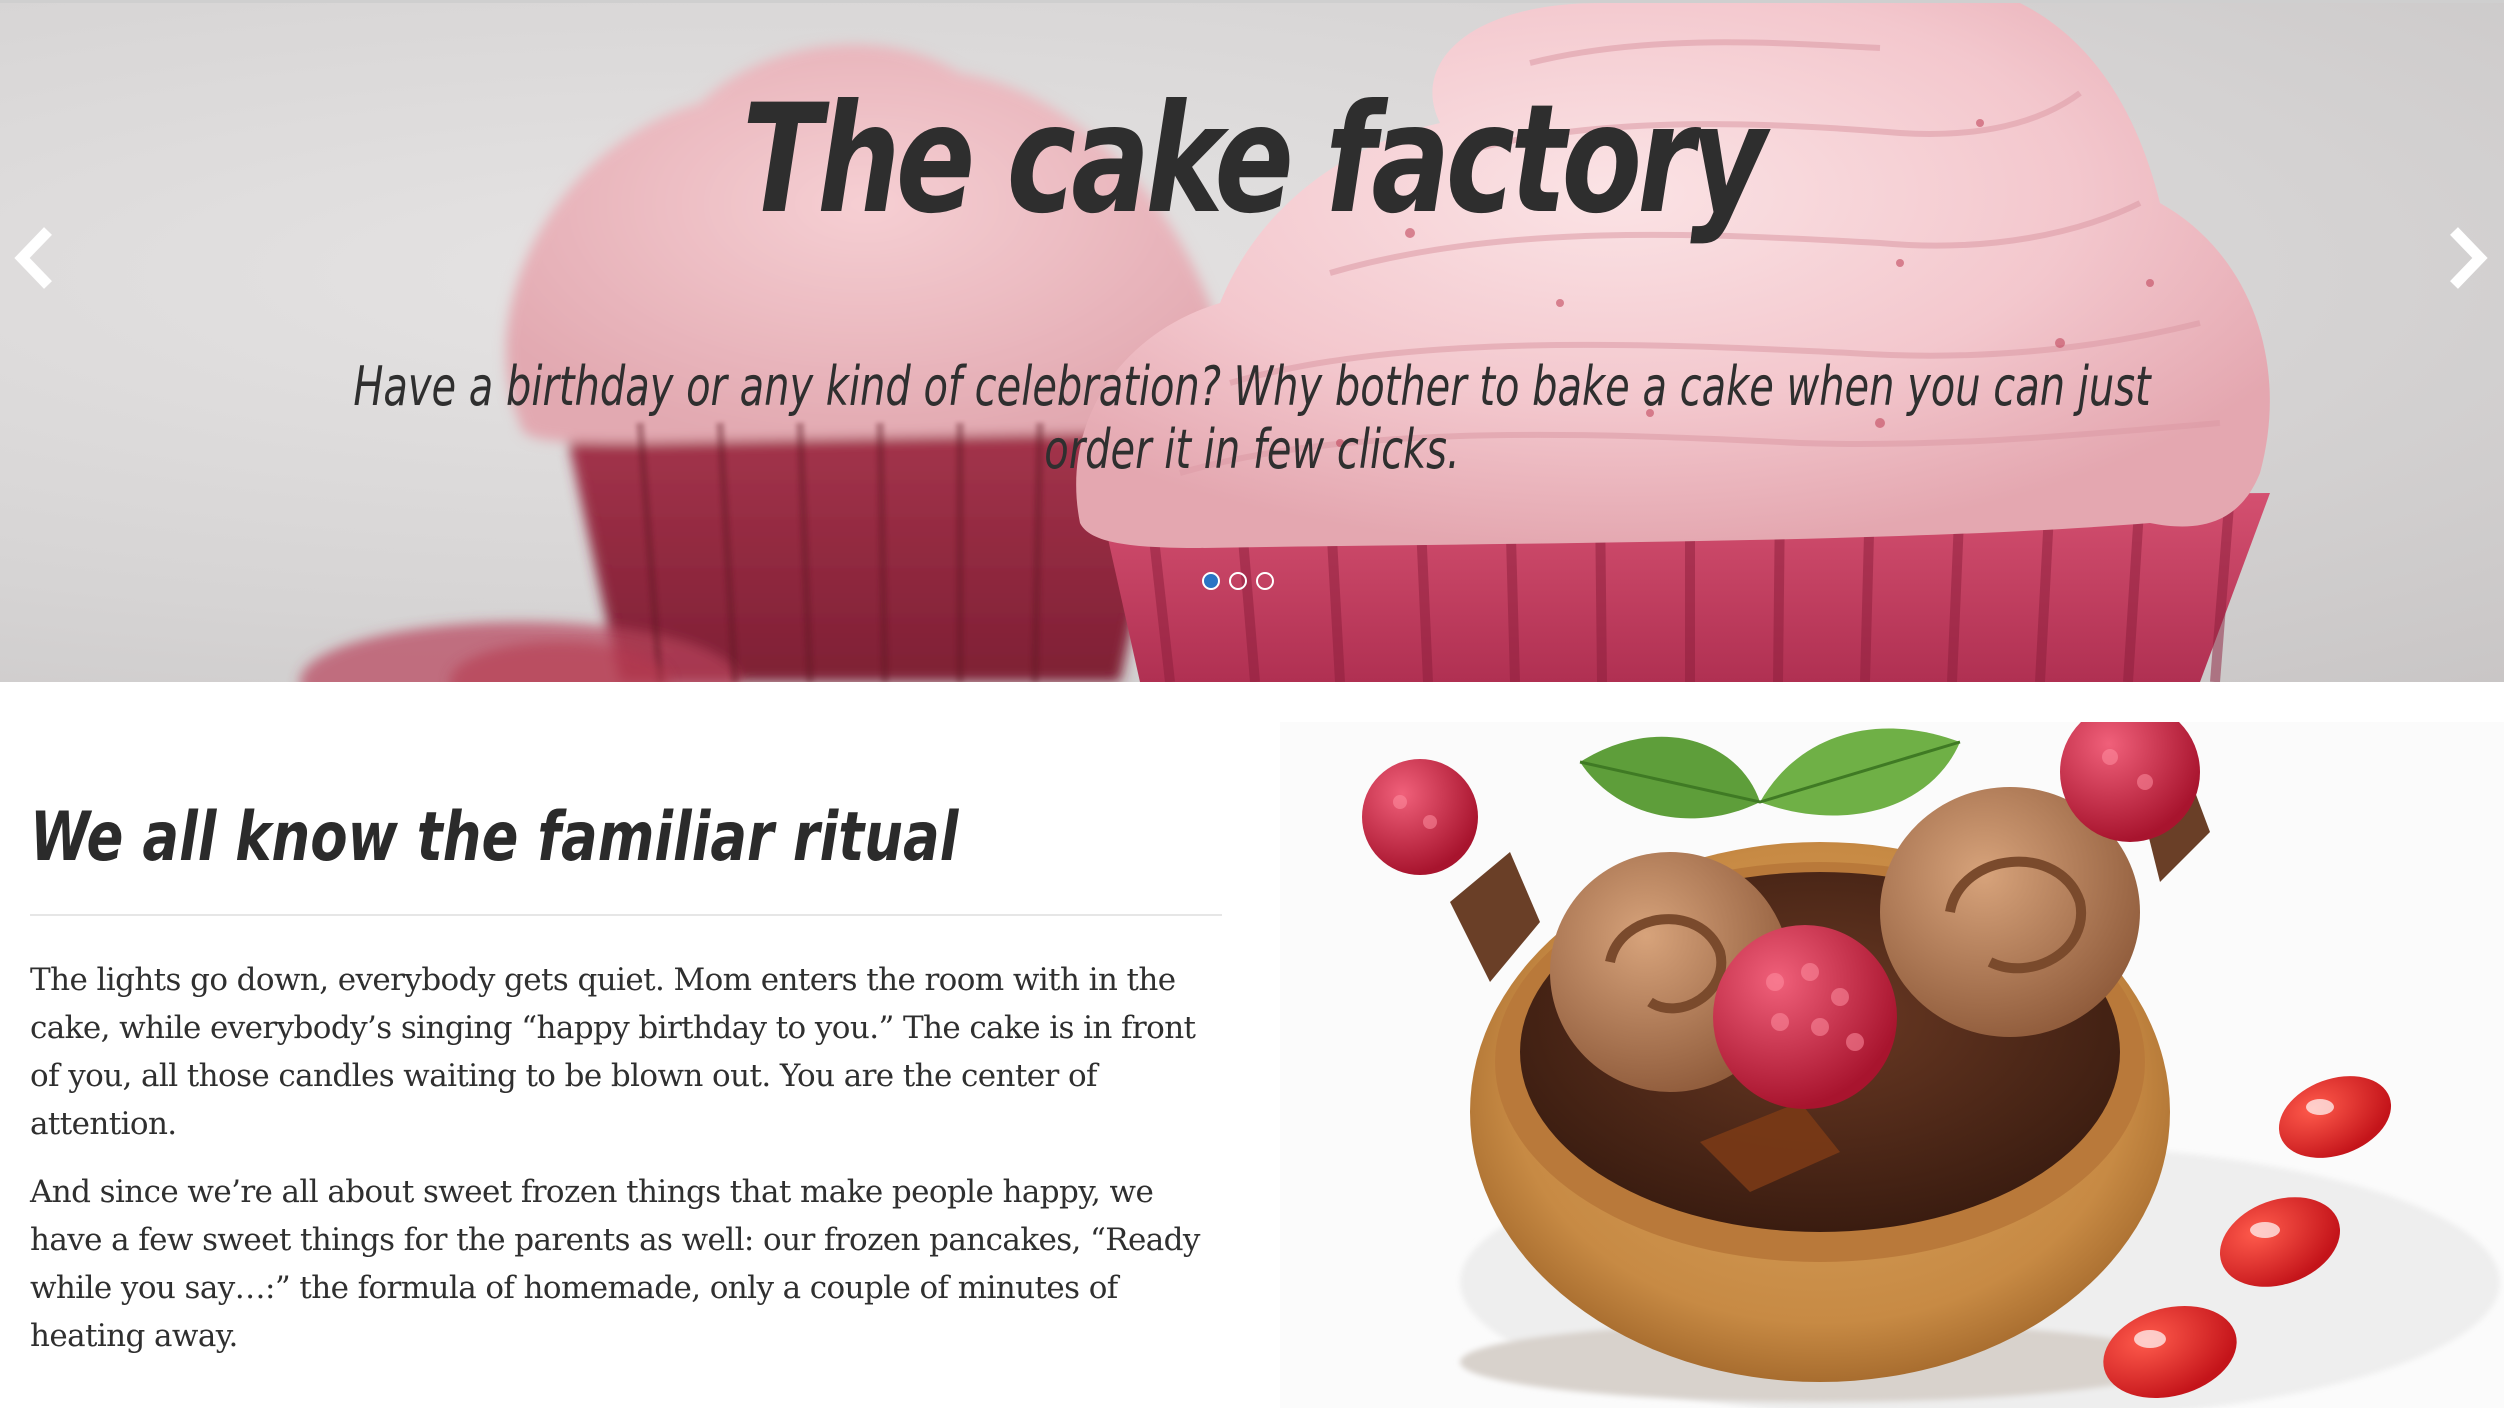 Image resolution: width=2504 pixels, height=1408 pixels. Describe the element at coordinates (626, 915) in the screenshot. I see `heading-divider` at that location.